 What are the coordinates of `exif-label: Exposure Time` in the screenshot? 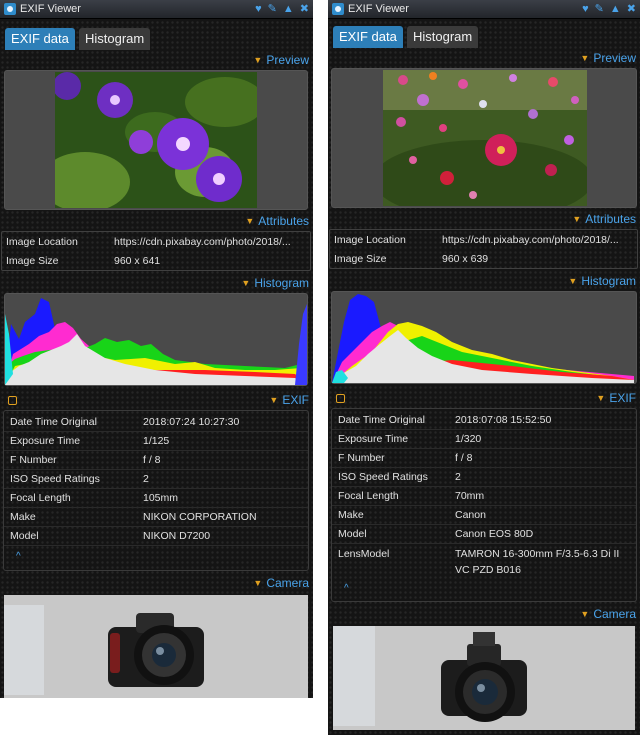 It's located at (45, 441).